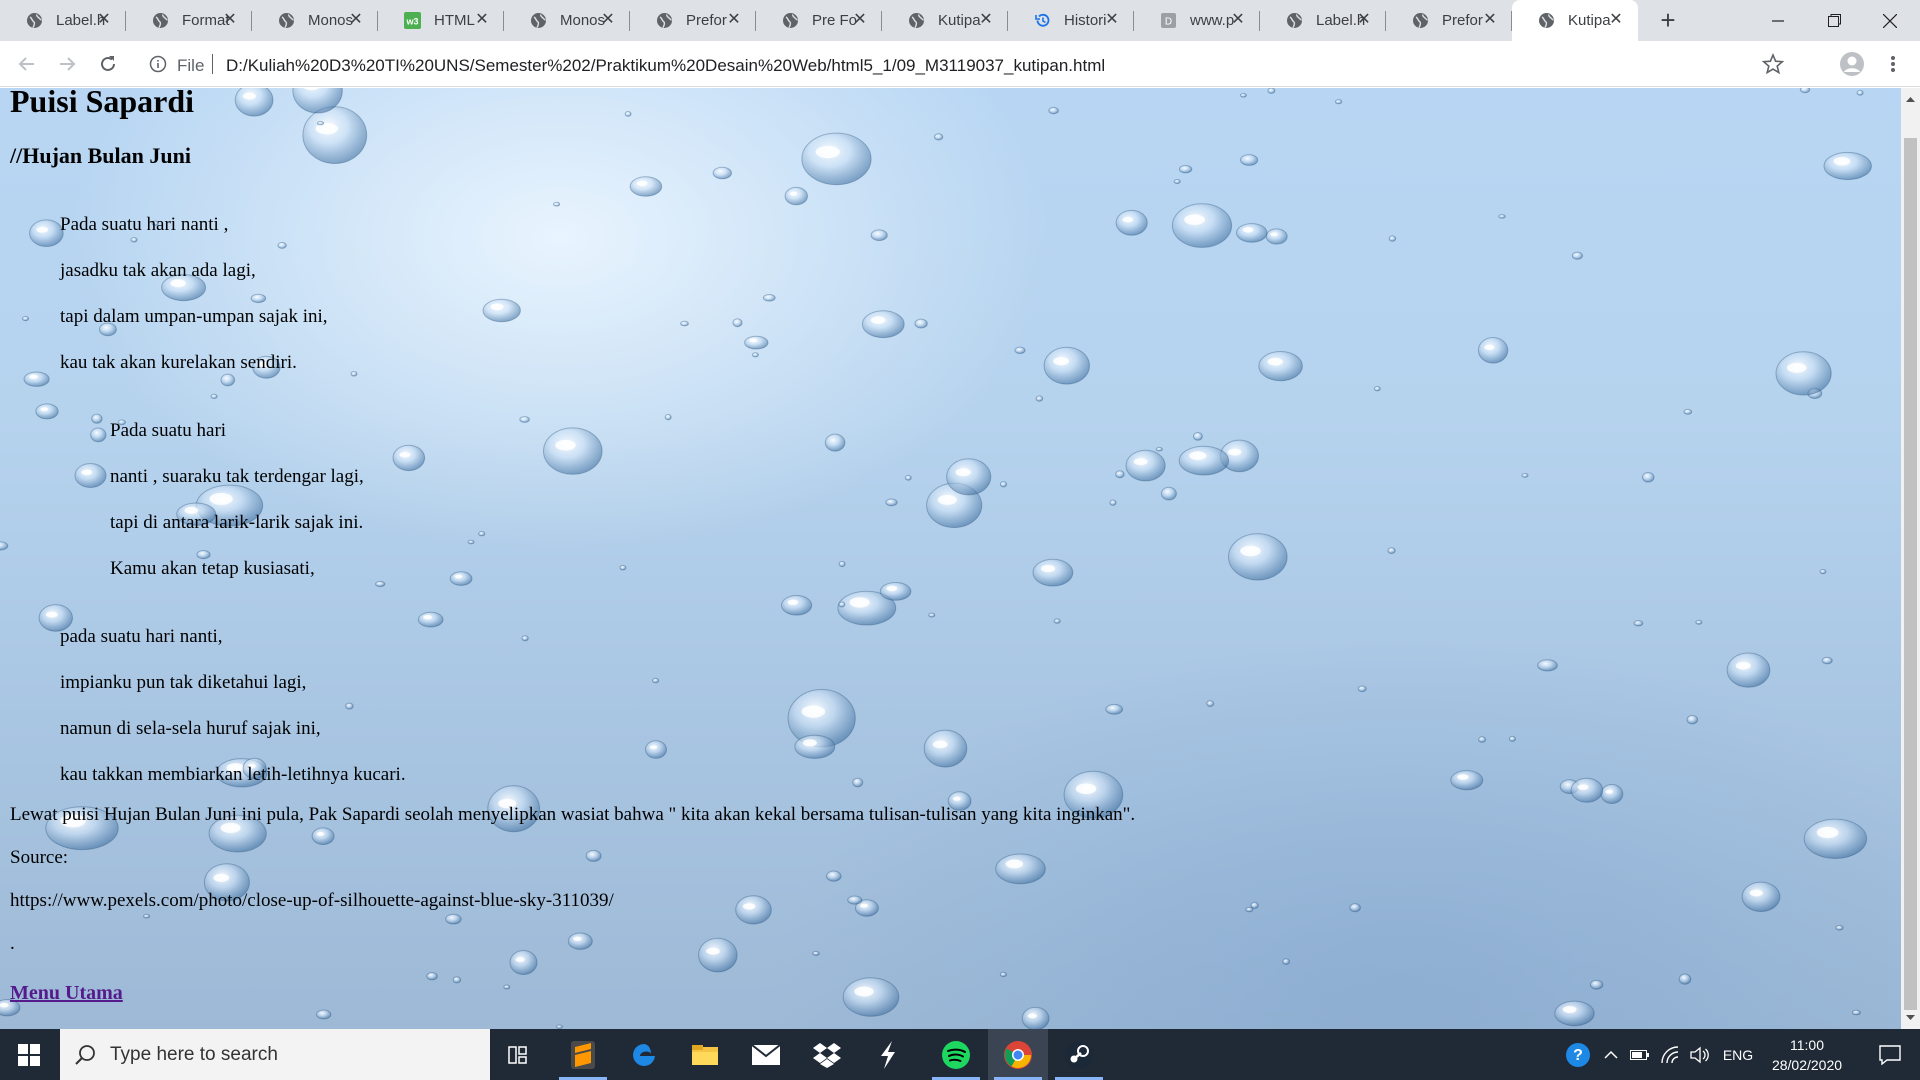 The image size is (1920, 1080). Describe the element at coordinates (1807, 1065) in the screenshot. I see `clock-date: 28/02/2020` at that location.